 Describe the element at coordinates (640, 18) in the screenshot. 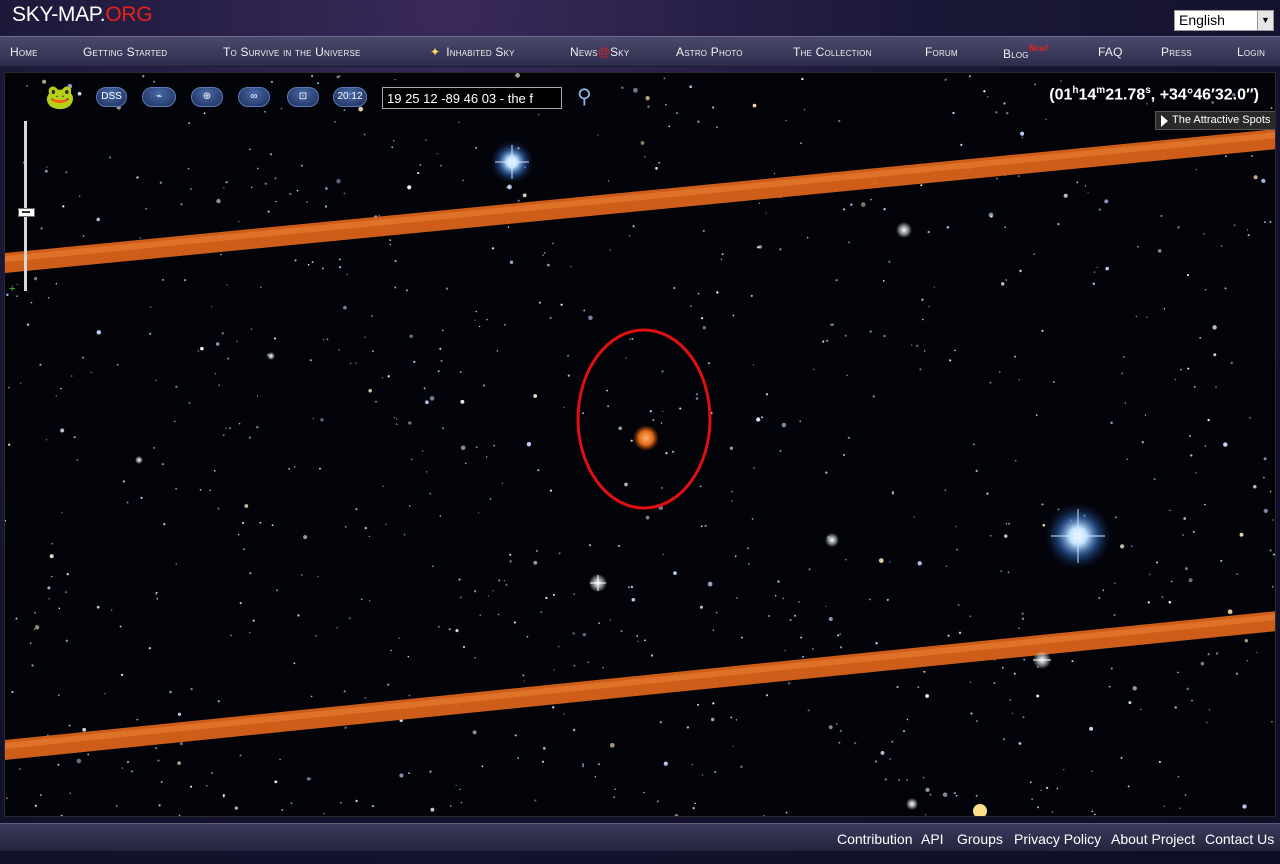

I see `site-header: SKY-MAP.ORG English ▼` at that location.